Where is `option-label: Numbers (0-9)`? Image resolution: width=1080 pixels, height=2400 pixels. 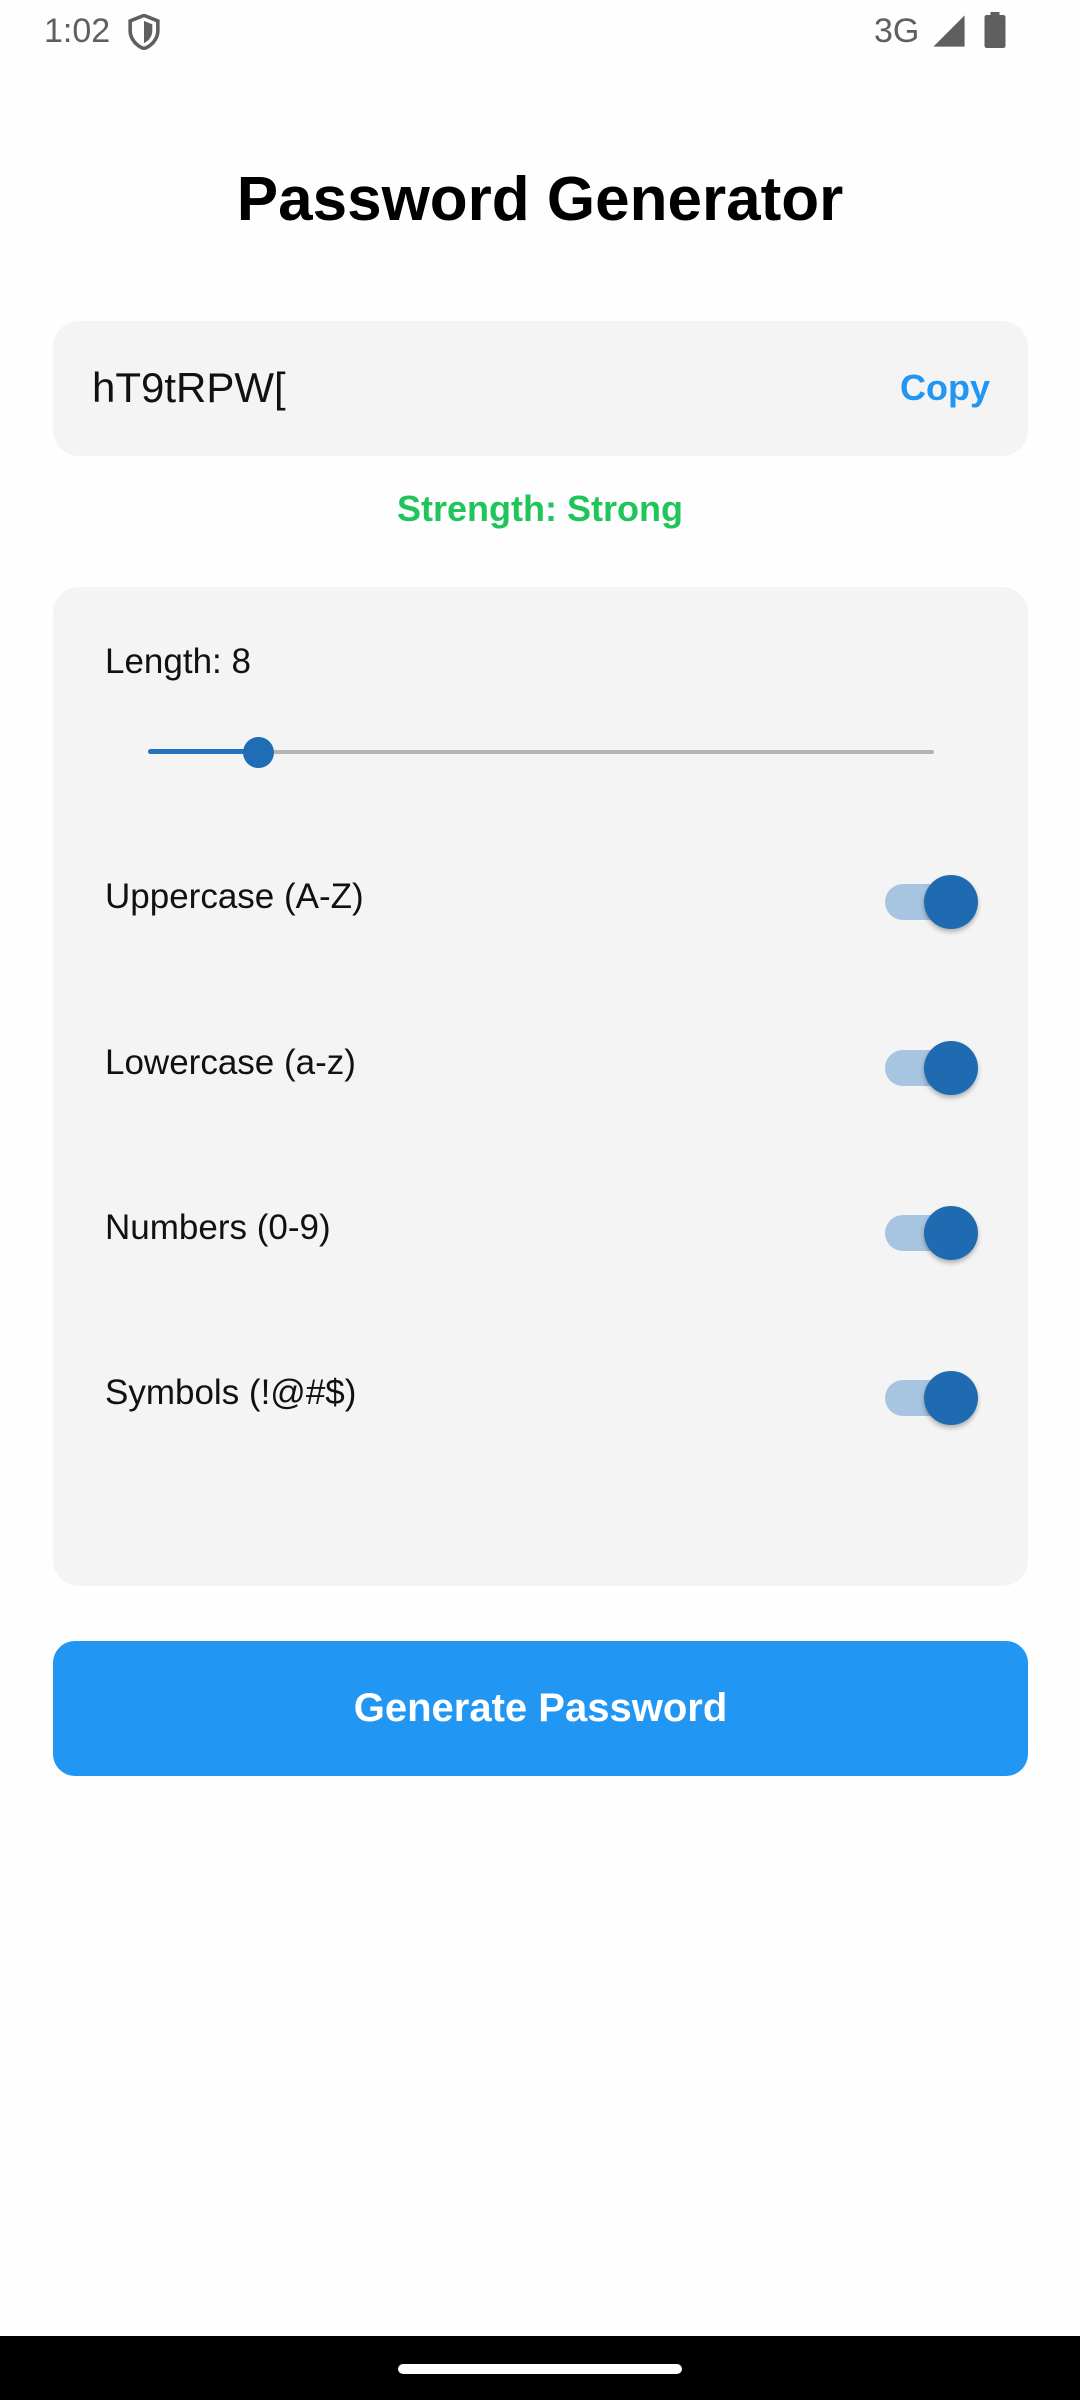 option-label: Numbers (0-9) is located at coordinates (218, 1227).